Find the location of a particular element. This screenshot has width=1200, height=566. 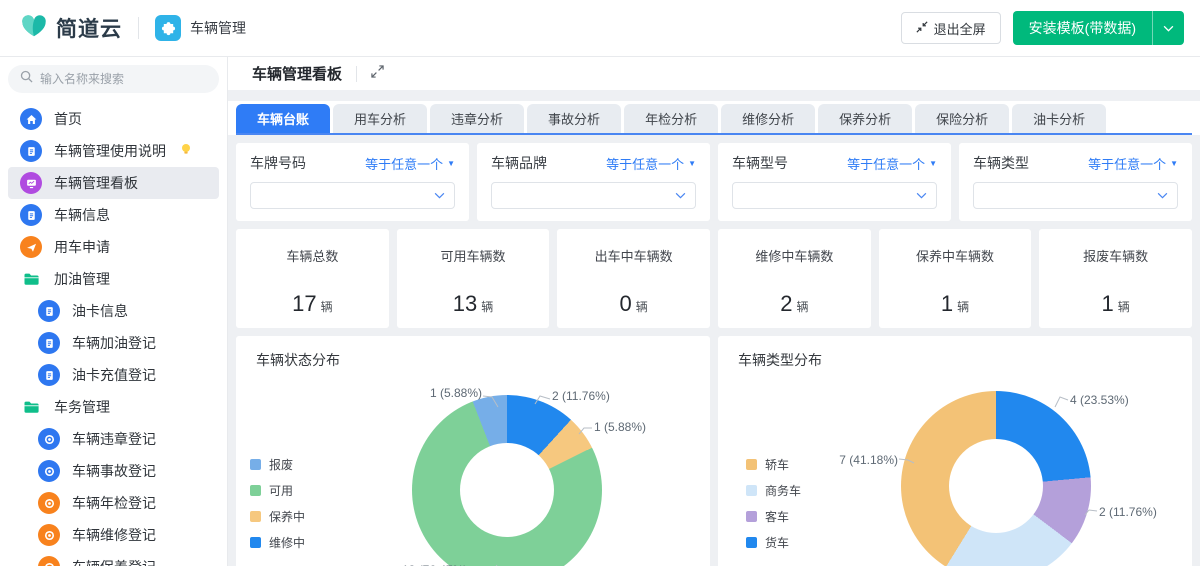

sidebar-item-repair-record: 车辆维修登记 is located at coordinates (113, 535).